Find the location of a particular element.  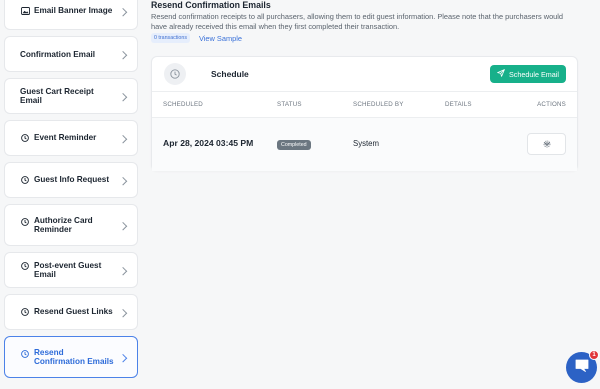

column-actions: ACTIONS is located at coordinates (551, 104).